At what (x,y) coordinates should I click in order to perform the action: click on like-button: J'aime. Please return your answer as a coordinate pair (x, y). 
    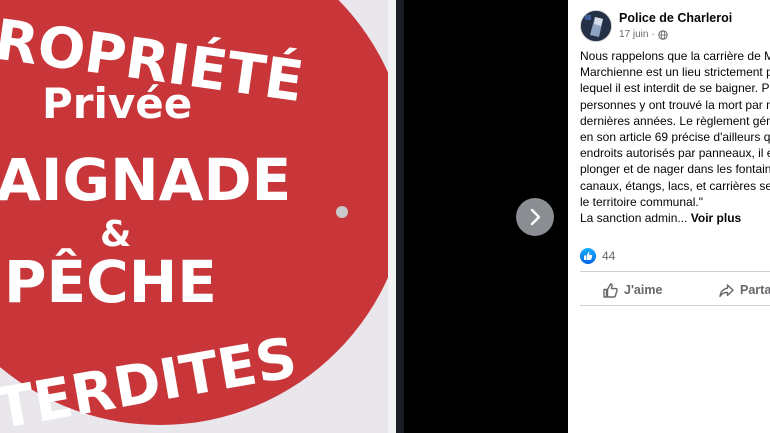
    Looking at the image, I should click on (632, 290).